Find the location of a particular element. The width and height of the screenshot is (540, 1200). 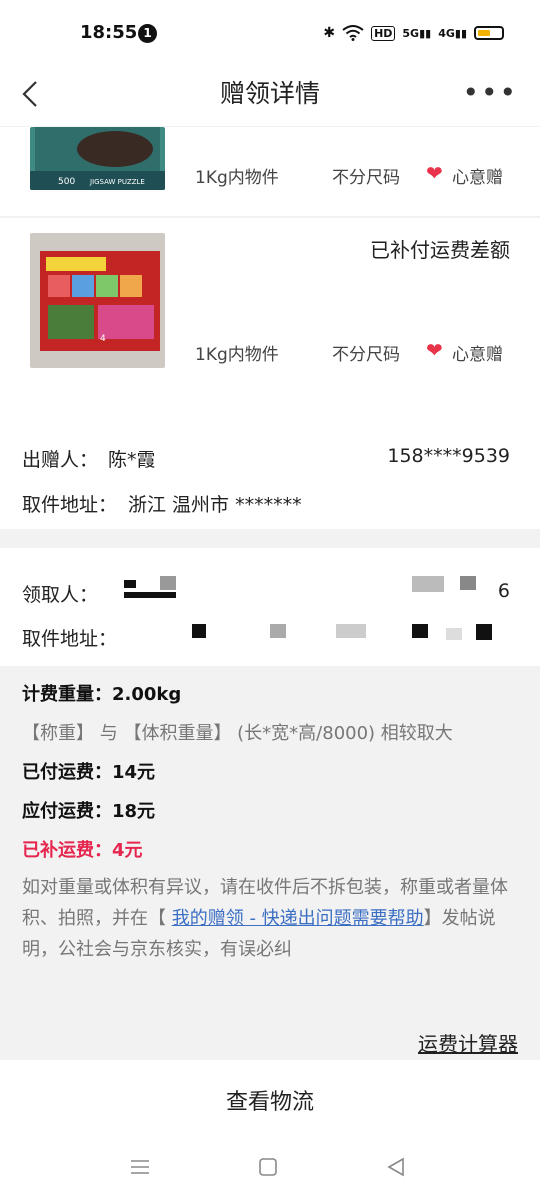

receiver-name-label: 领取人： is located at coordinates (60, 595).